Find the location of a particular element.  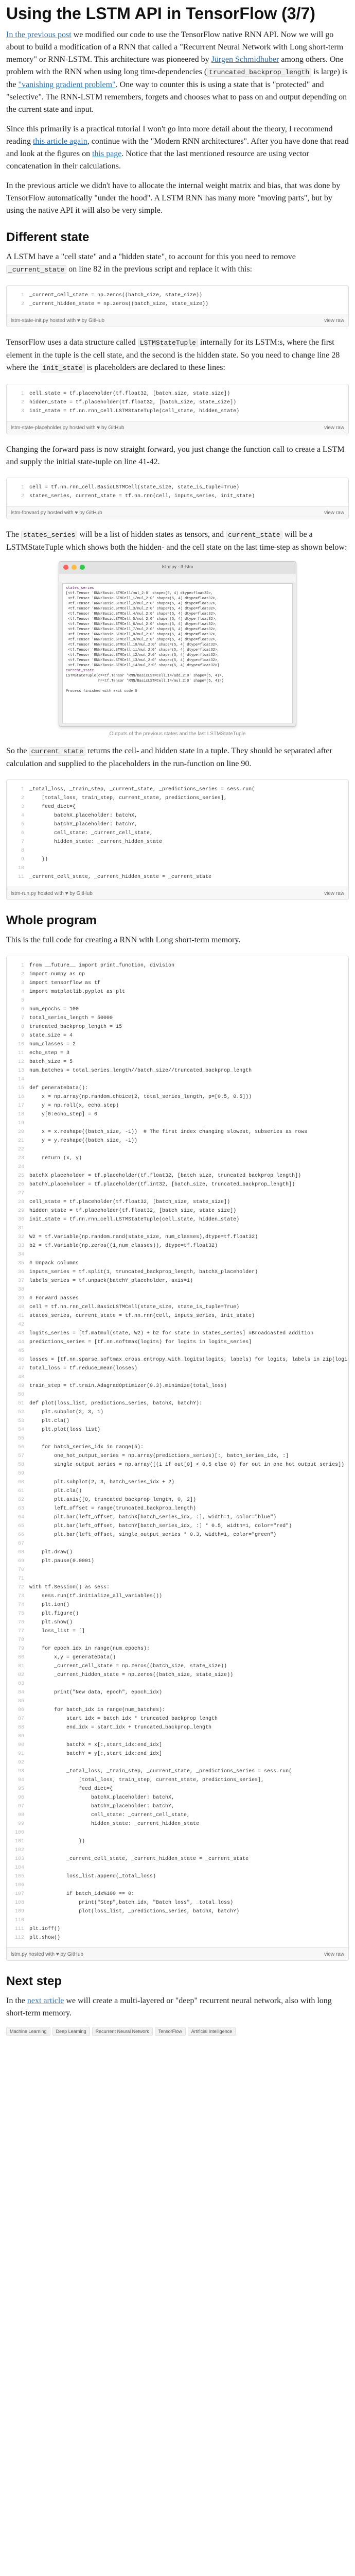

line-number: 70 is located at coordinates (20, 1570).